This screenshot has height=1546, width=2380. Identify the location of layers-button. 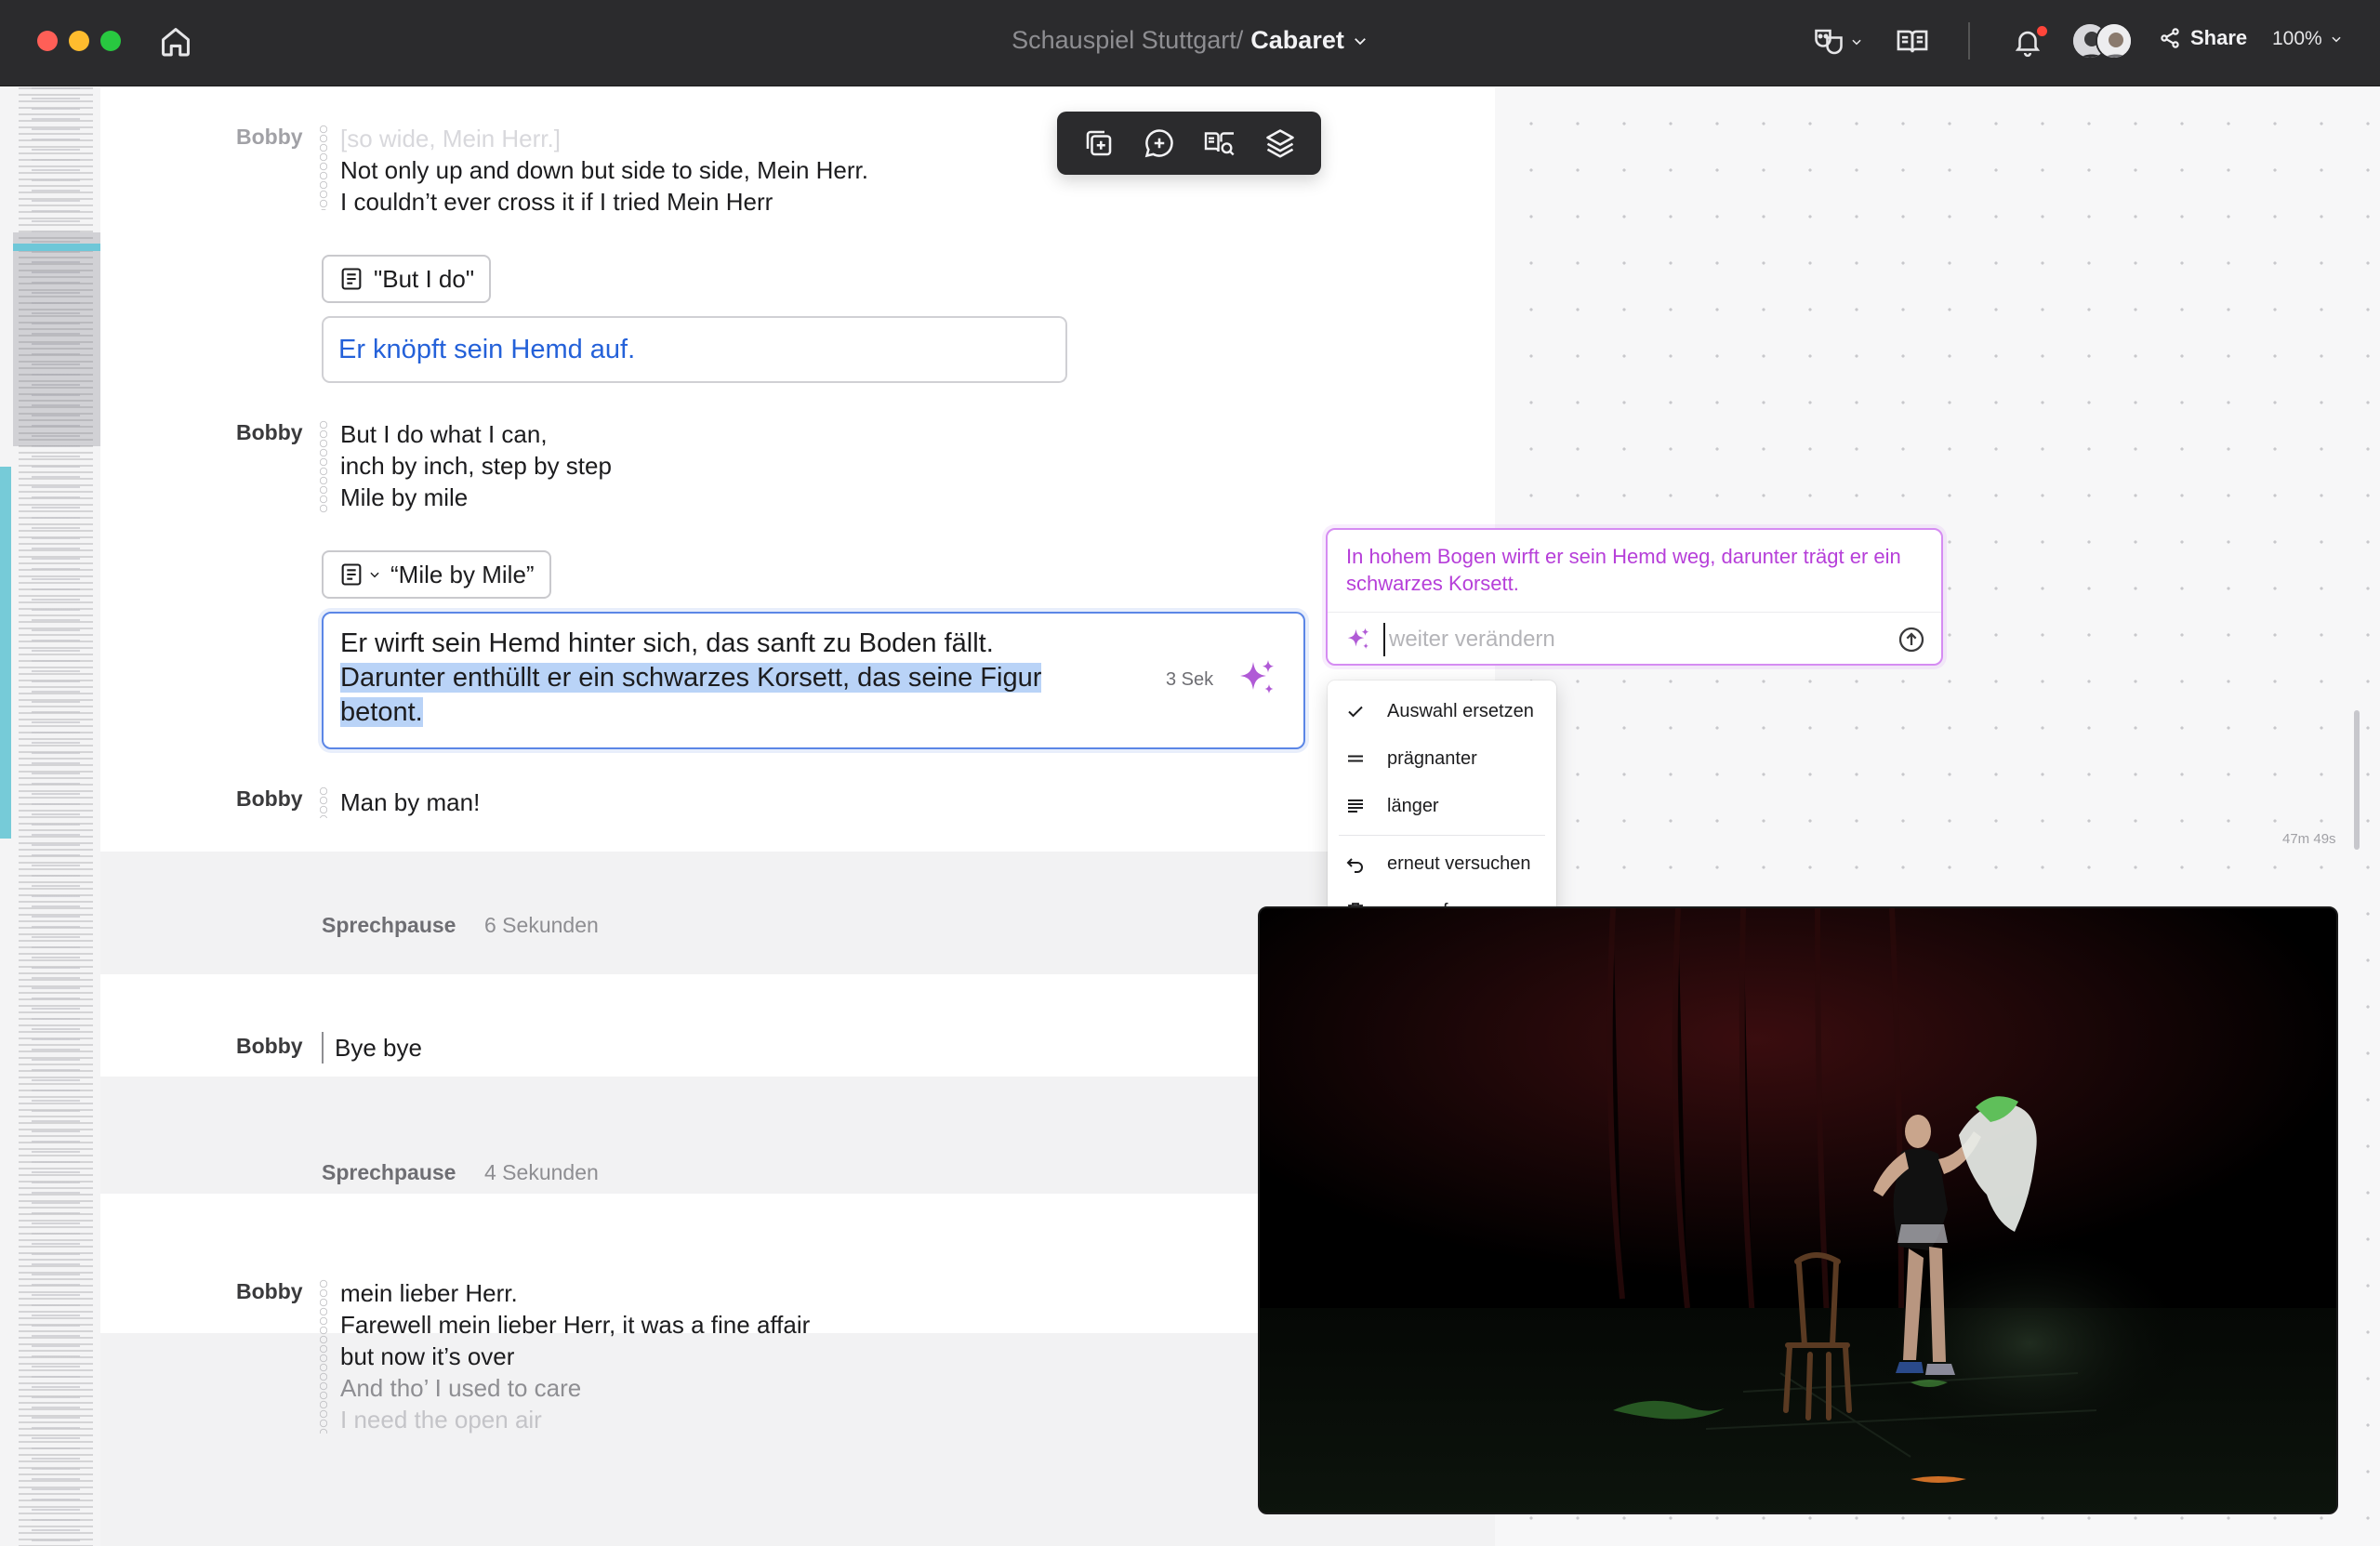
(1280, 143).